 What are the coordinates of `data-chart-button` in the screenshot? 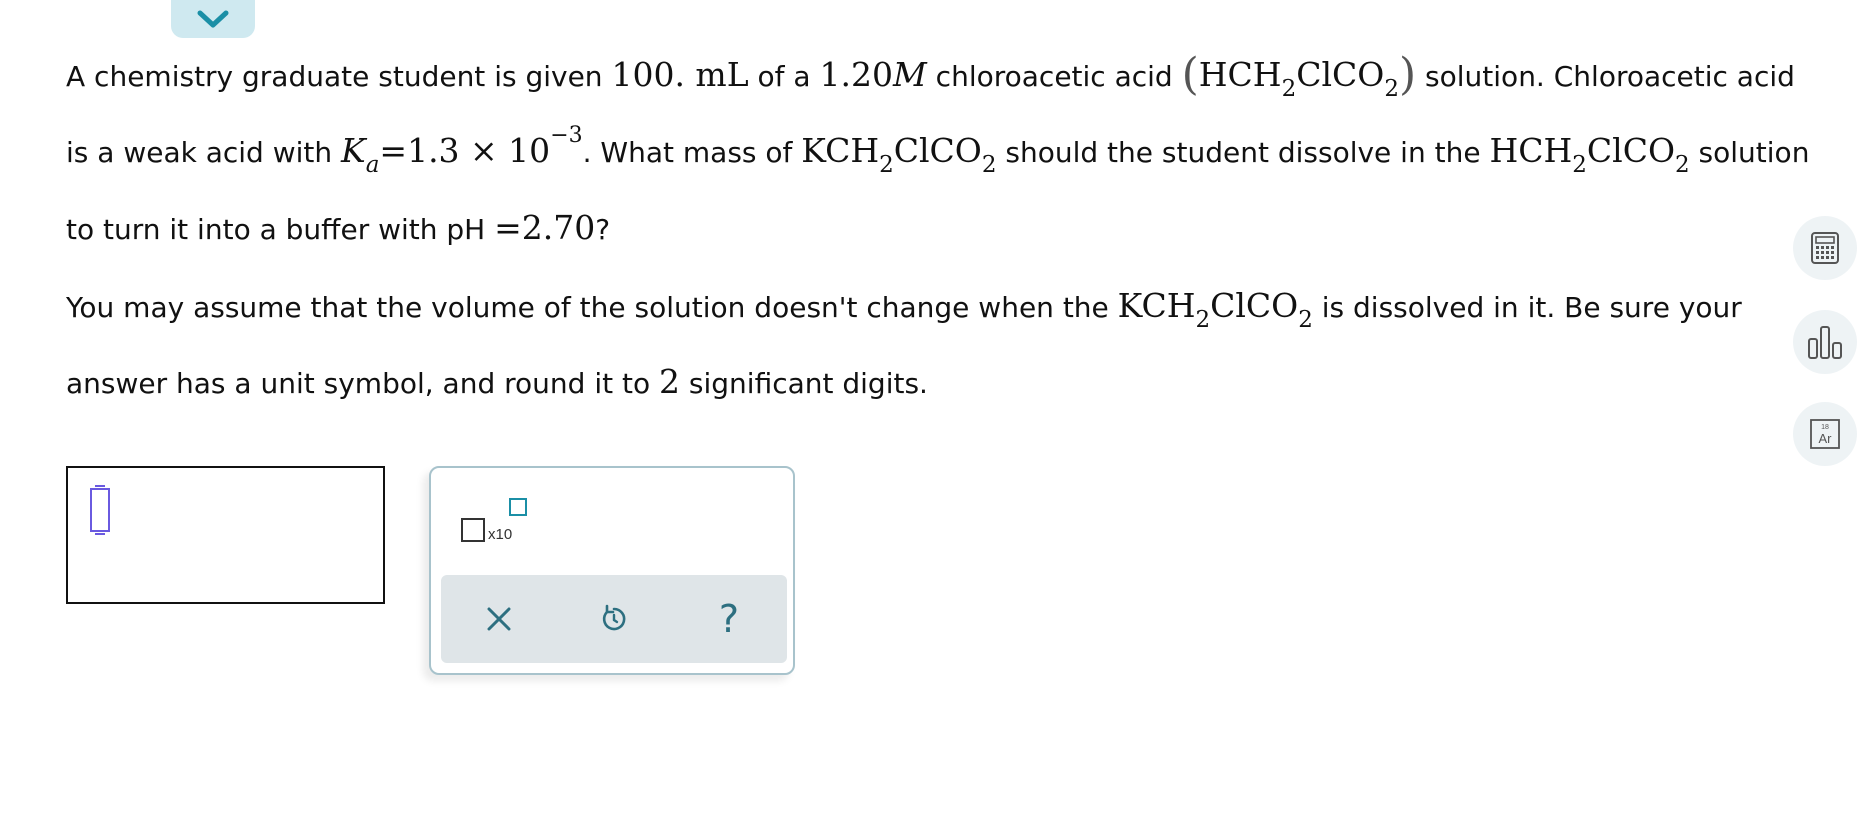 It's located at (1825, 342).